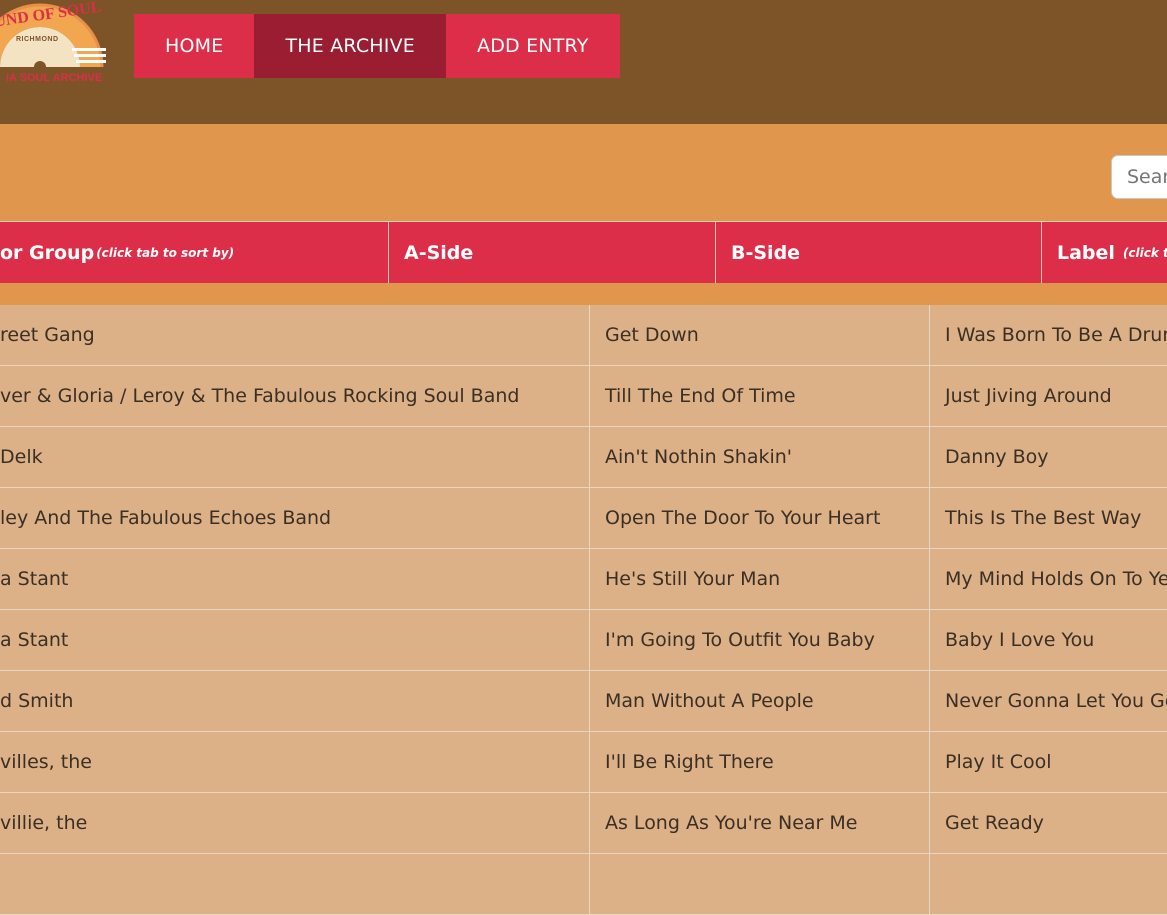 This screenshot has height=915, width=1167. What do you see at coordinates (166, 518) in the screenshot?
I see `artist-cell: ley And The Fabulous Echoes Band` at bounding box center [166, 518].